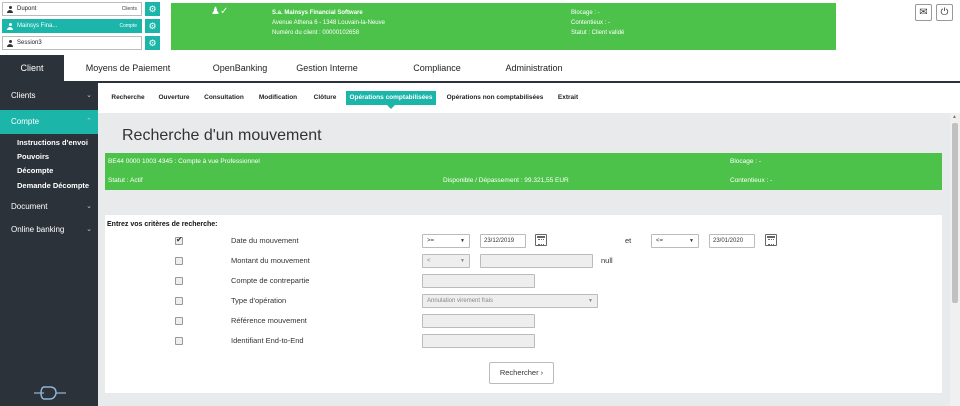 The height and width of the screenshot is (406, 960). I want to click on client-address: Avenue Athena 6 - 1348 Louvain-la-Neuve, so click(328, 23).